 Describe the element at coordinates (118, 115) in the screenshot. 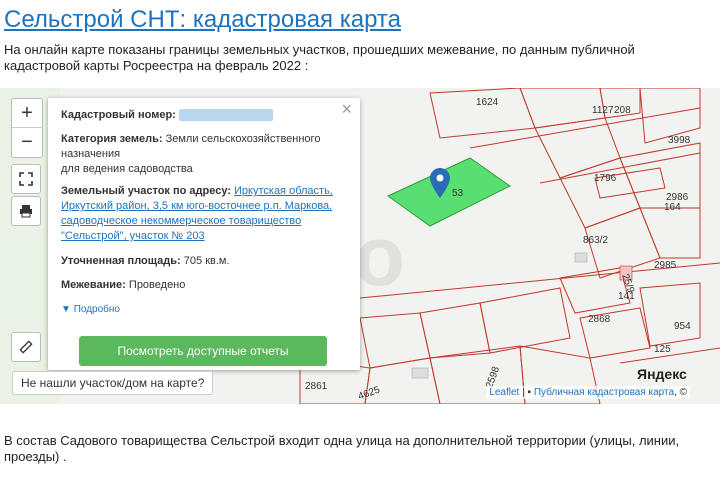

I see `cadastral-number-label: Кадастровый номер:` at that location.